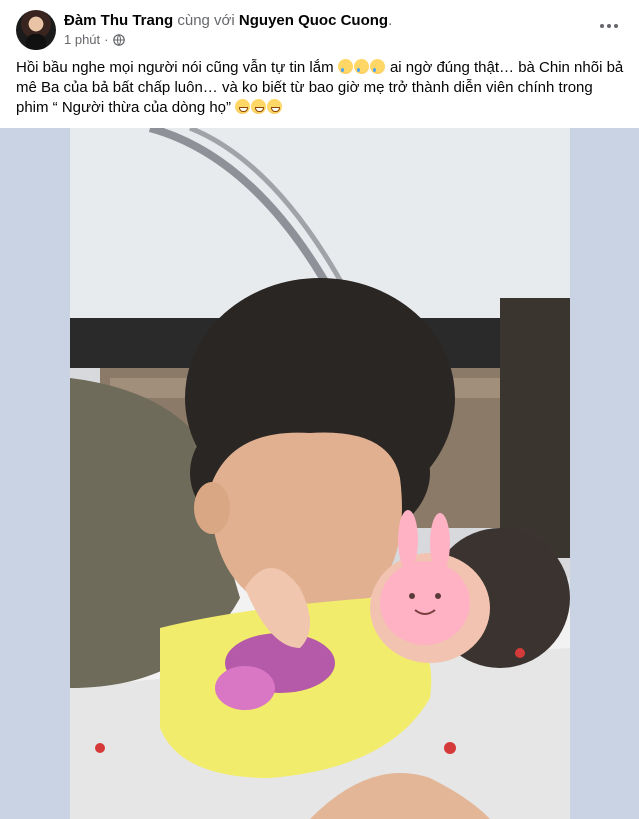 This screenshot has width=639, height=819. I want to click on author-name: Đàm Thu Trang, so click(118, 20).